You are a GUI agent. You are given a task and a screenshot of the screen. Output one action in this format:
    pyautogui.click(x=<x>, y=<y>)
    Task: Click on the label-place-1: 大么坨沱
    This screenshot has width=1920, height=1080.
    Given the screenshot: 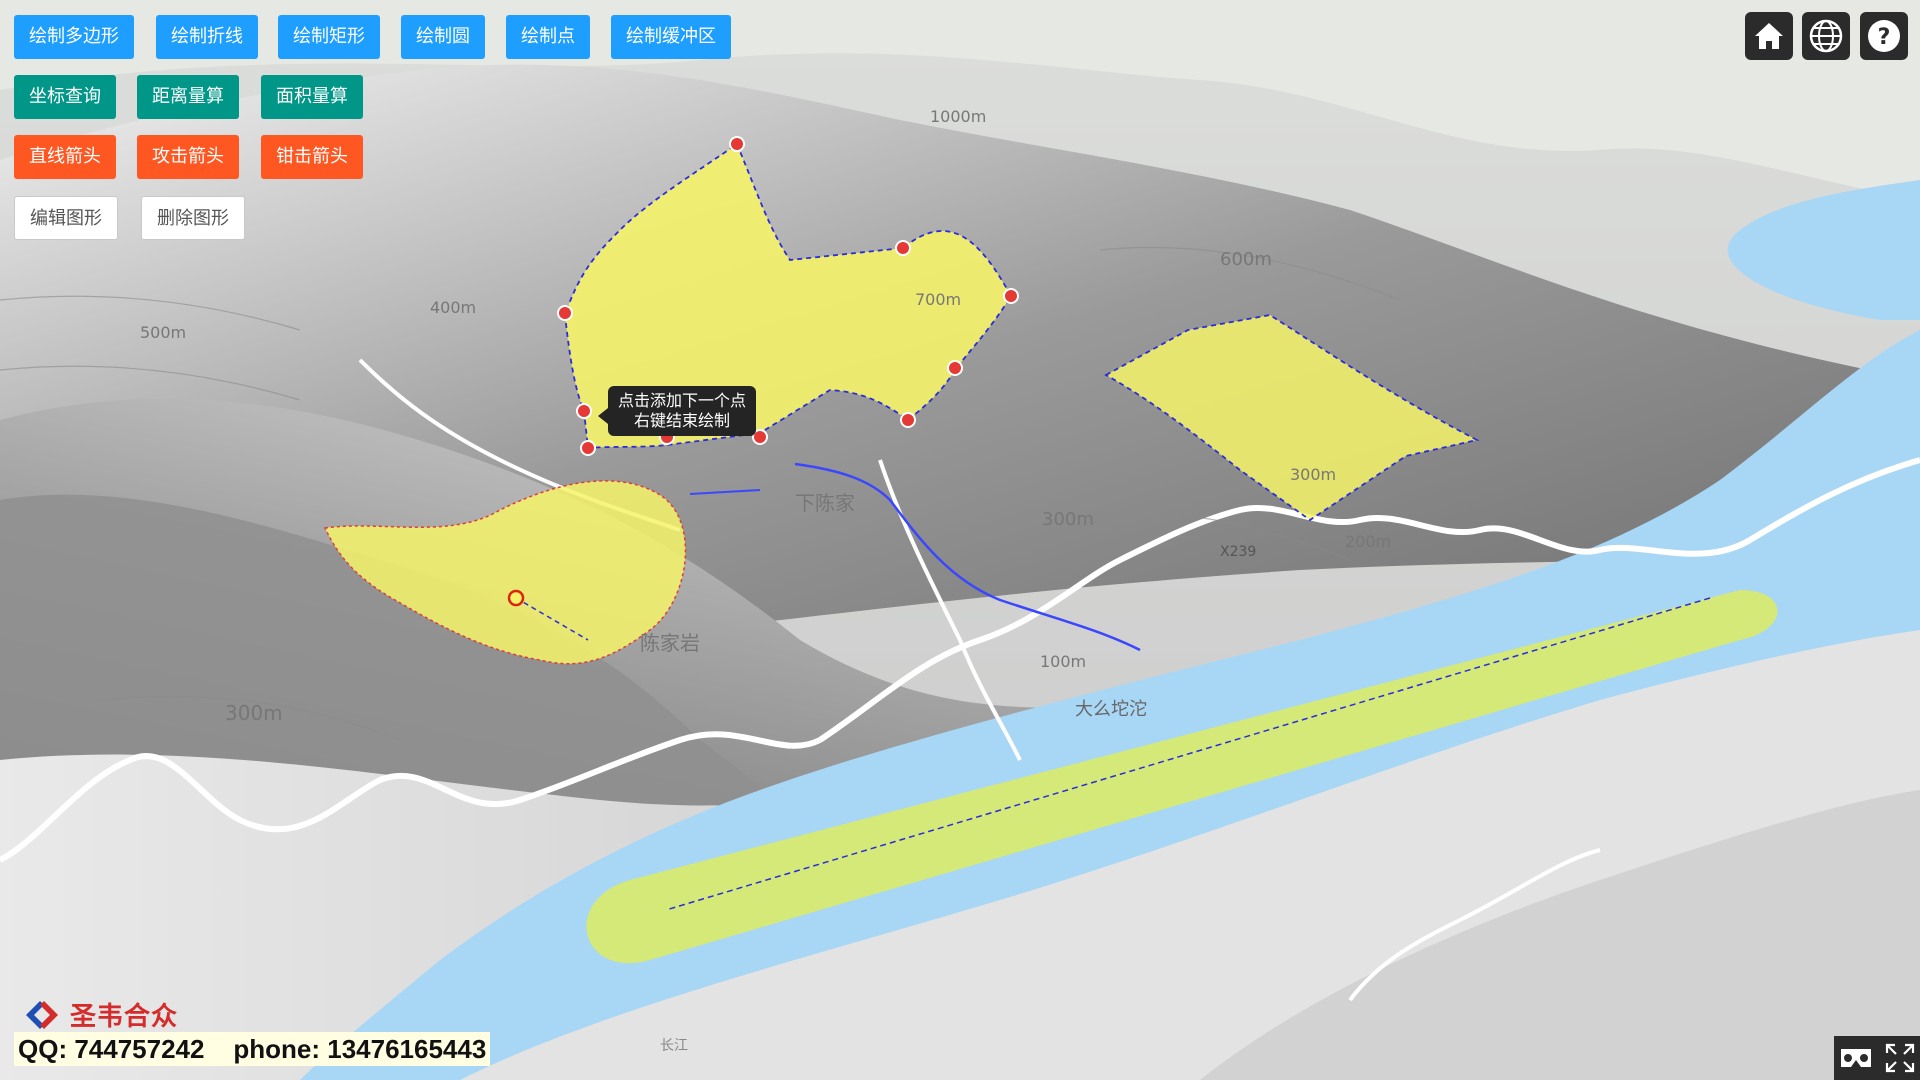 What is the action you would take?
    pyautogui.click(x=1111, y=709)
    